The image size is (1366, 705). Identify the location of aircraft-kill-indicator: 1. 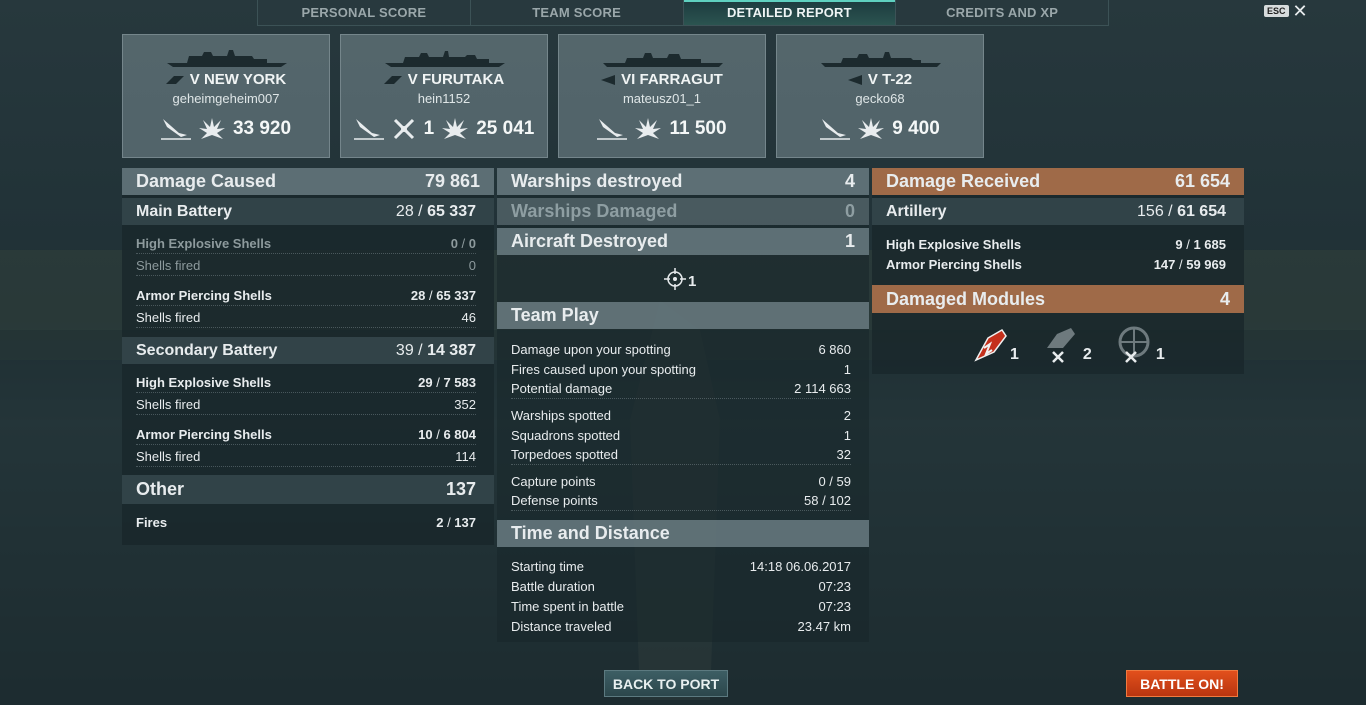
(680, 279).